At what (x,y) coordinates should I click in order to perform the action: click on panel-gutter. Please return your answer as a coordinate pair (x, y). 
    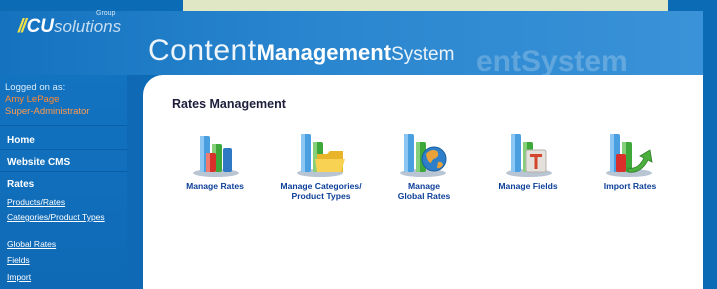
    Looking at the image, I should click on (135, 182).